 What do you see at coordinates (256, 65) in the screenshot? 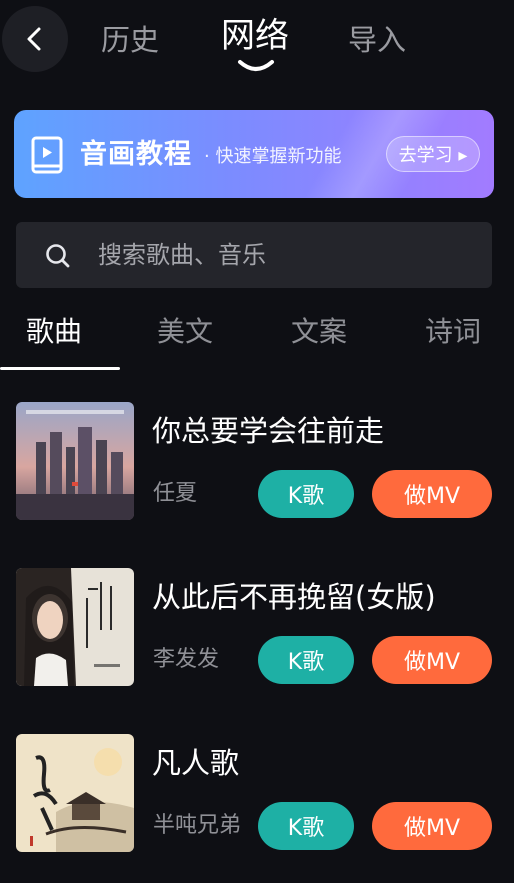
I see `active-tab-indicator` at bounding box center [256, 65].